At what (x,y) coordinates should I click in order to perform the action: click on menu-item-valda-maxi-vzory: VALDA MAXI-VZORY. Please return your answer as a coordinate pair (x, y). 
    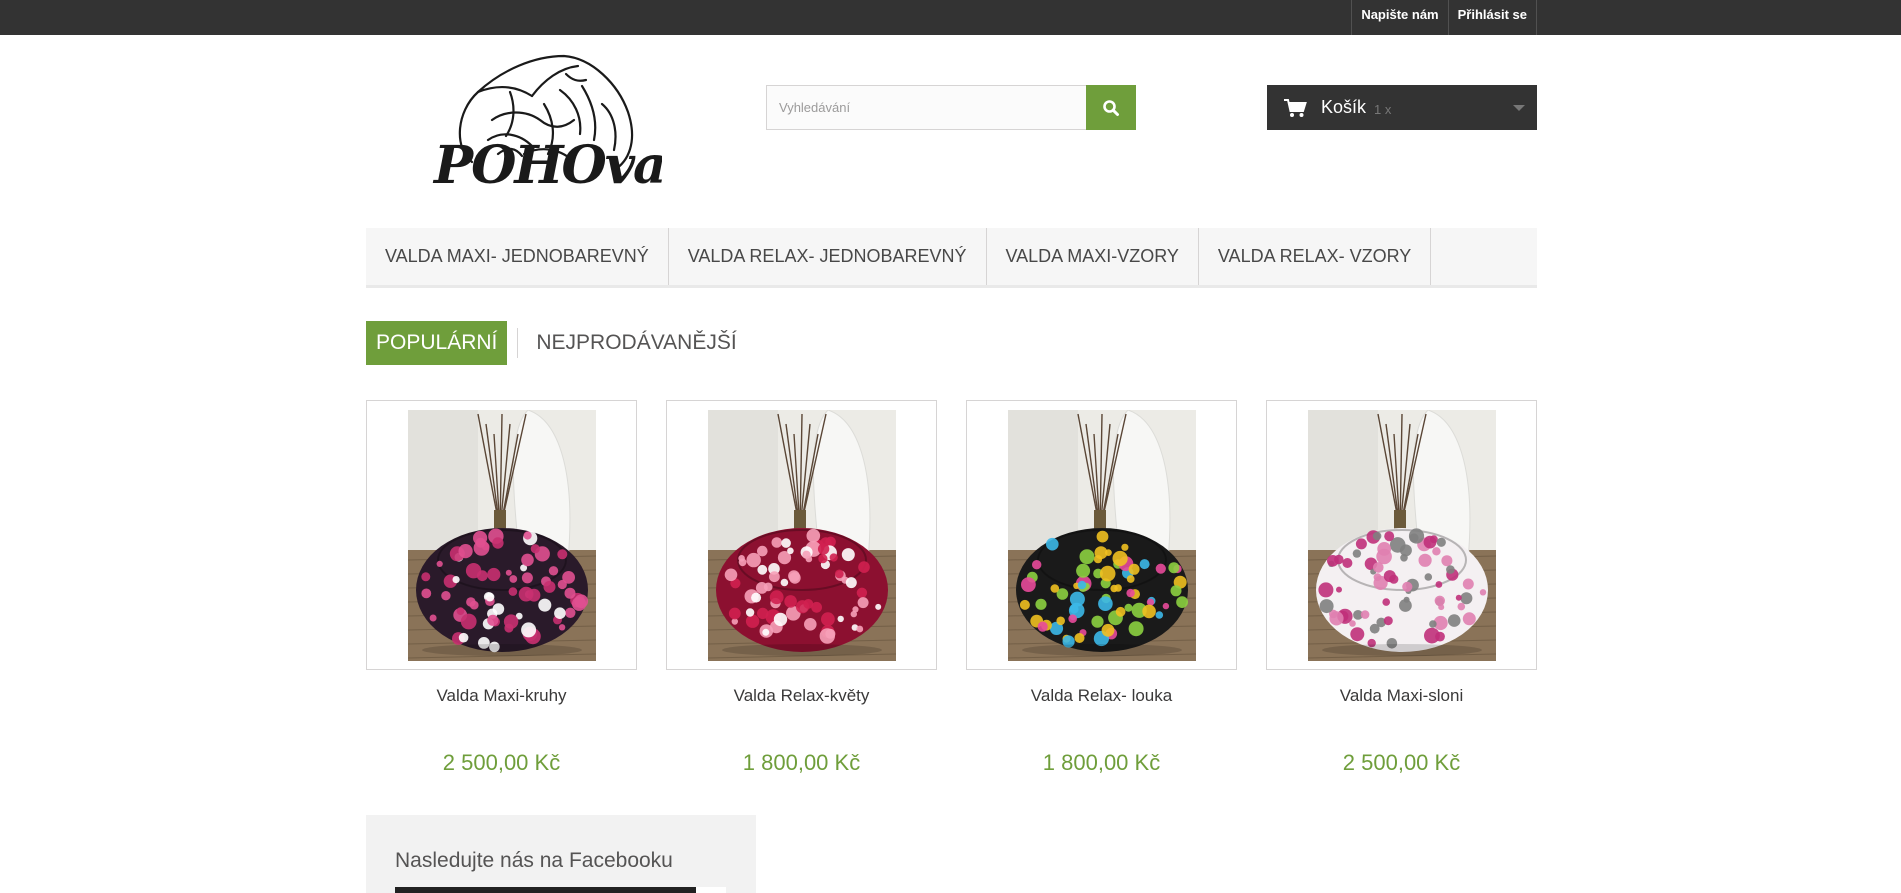
    Looking at the image, I should click on (1093, 256).